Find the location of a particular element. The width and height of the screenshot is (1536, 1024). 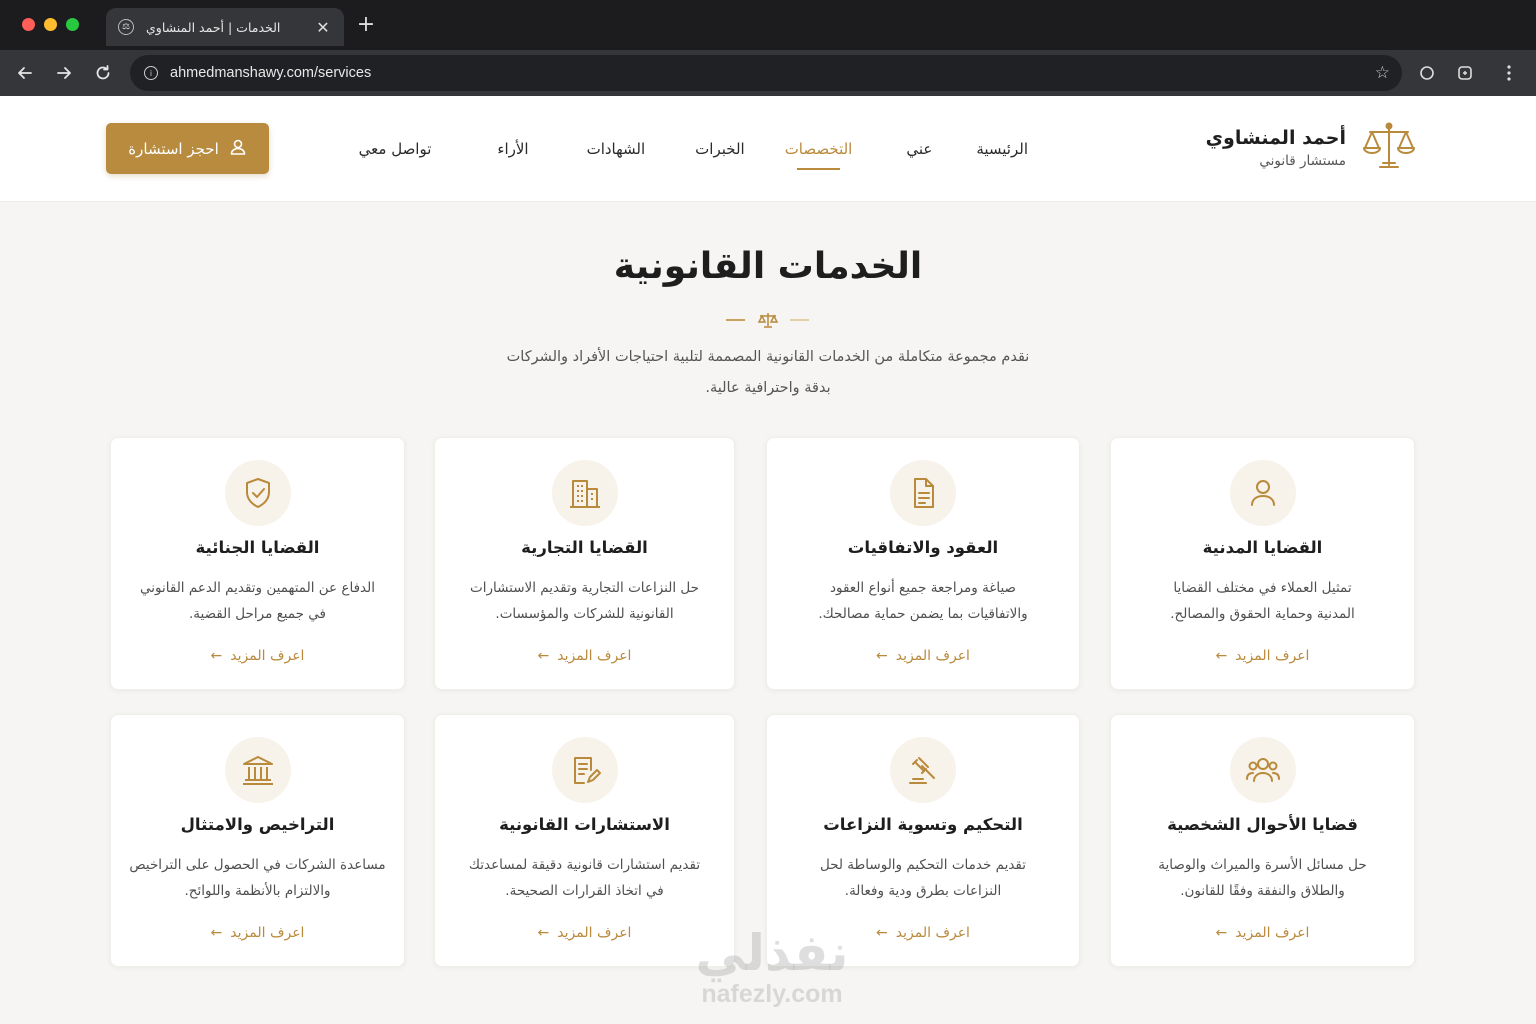

zoom-window-button is located at coordinates (72, 24).